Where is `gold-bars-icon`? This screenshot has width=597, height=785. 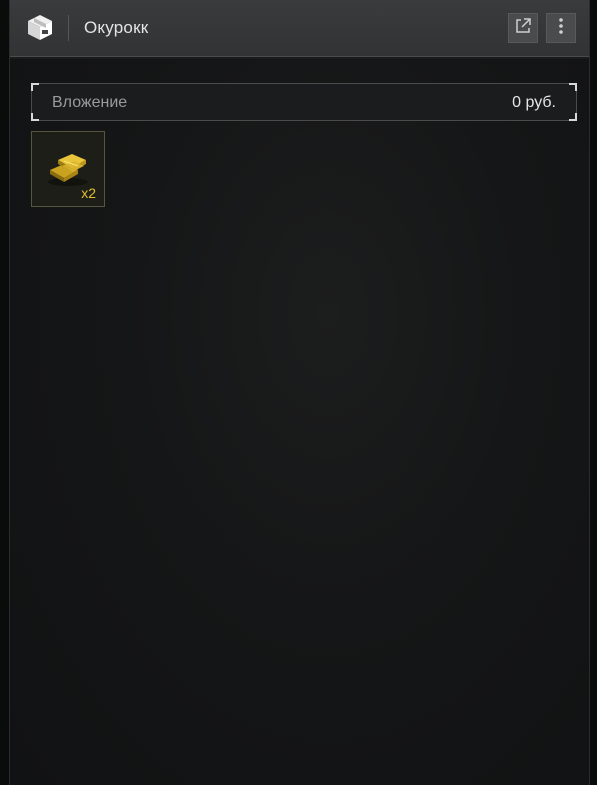
gold-bars-icon is located at coordinates (68, 168).